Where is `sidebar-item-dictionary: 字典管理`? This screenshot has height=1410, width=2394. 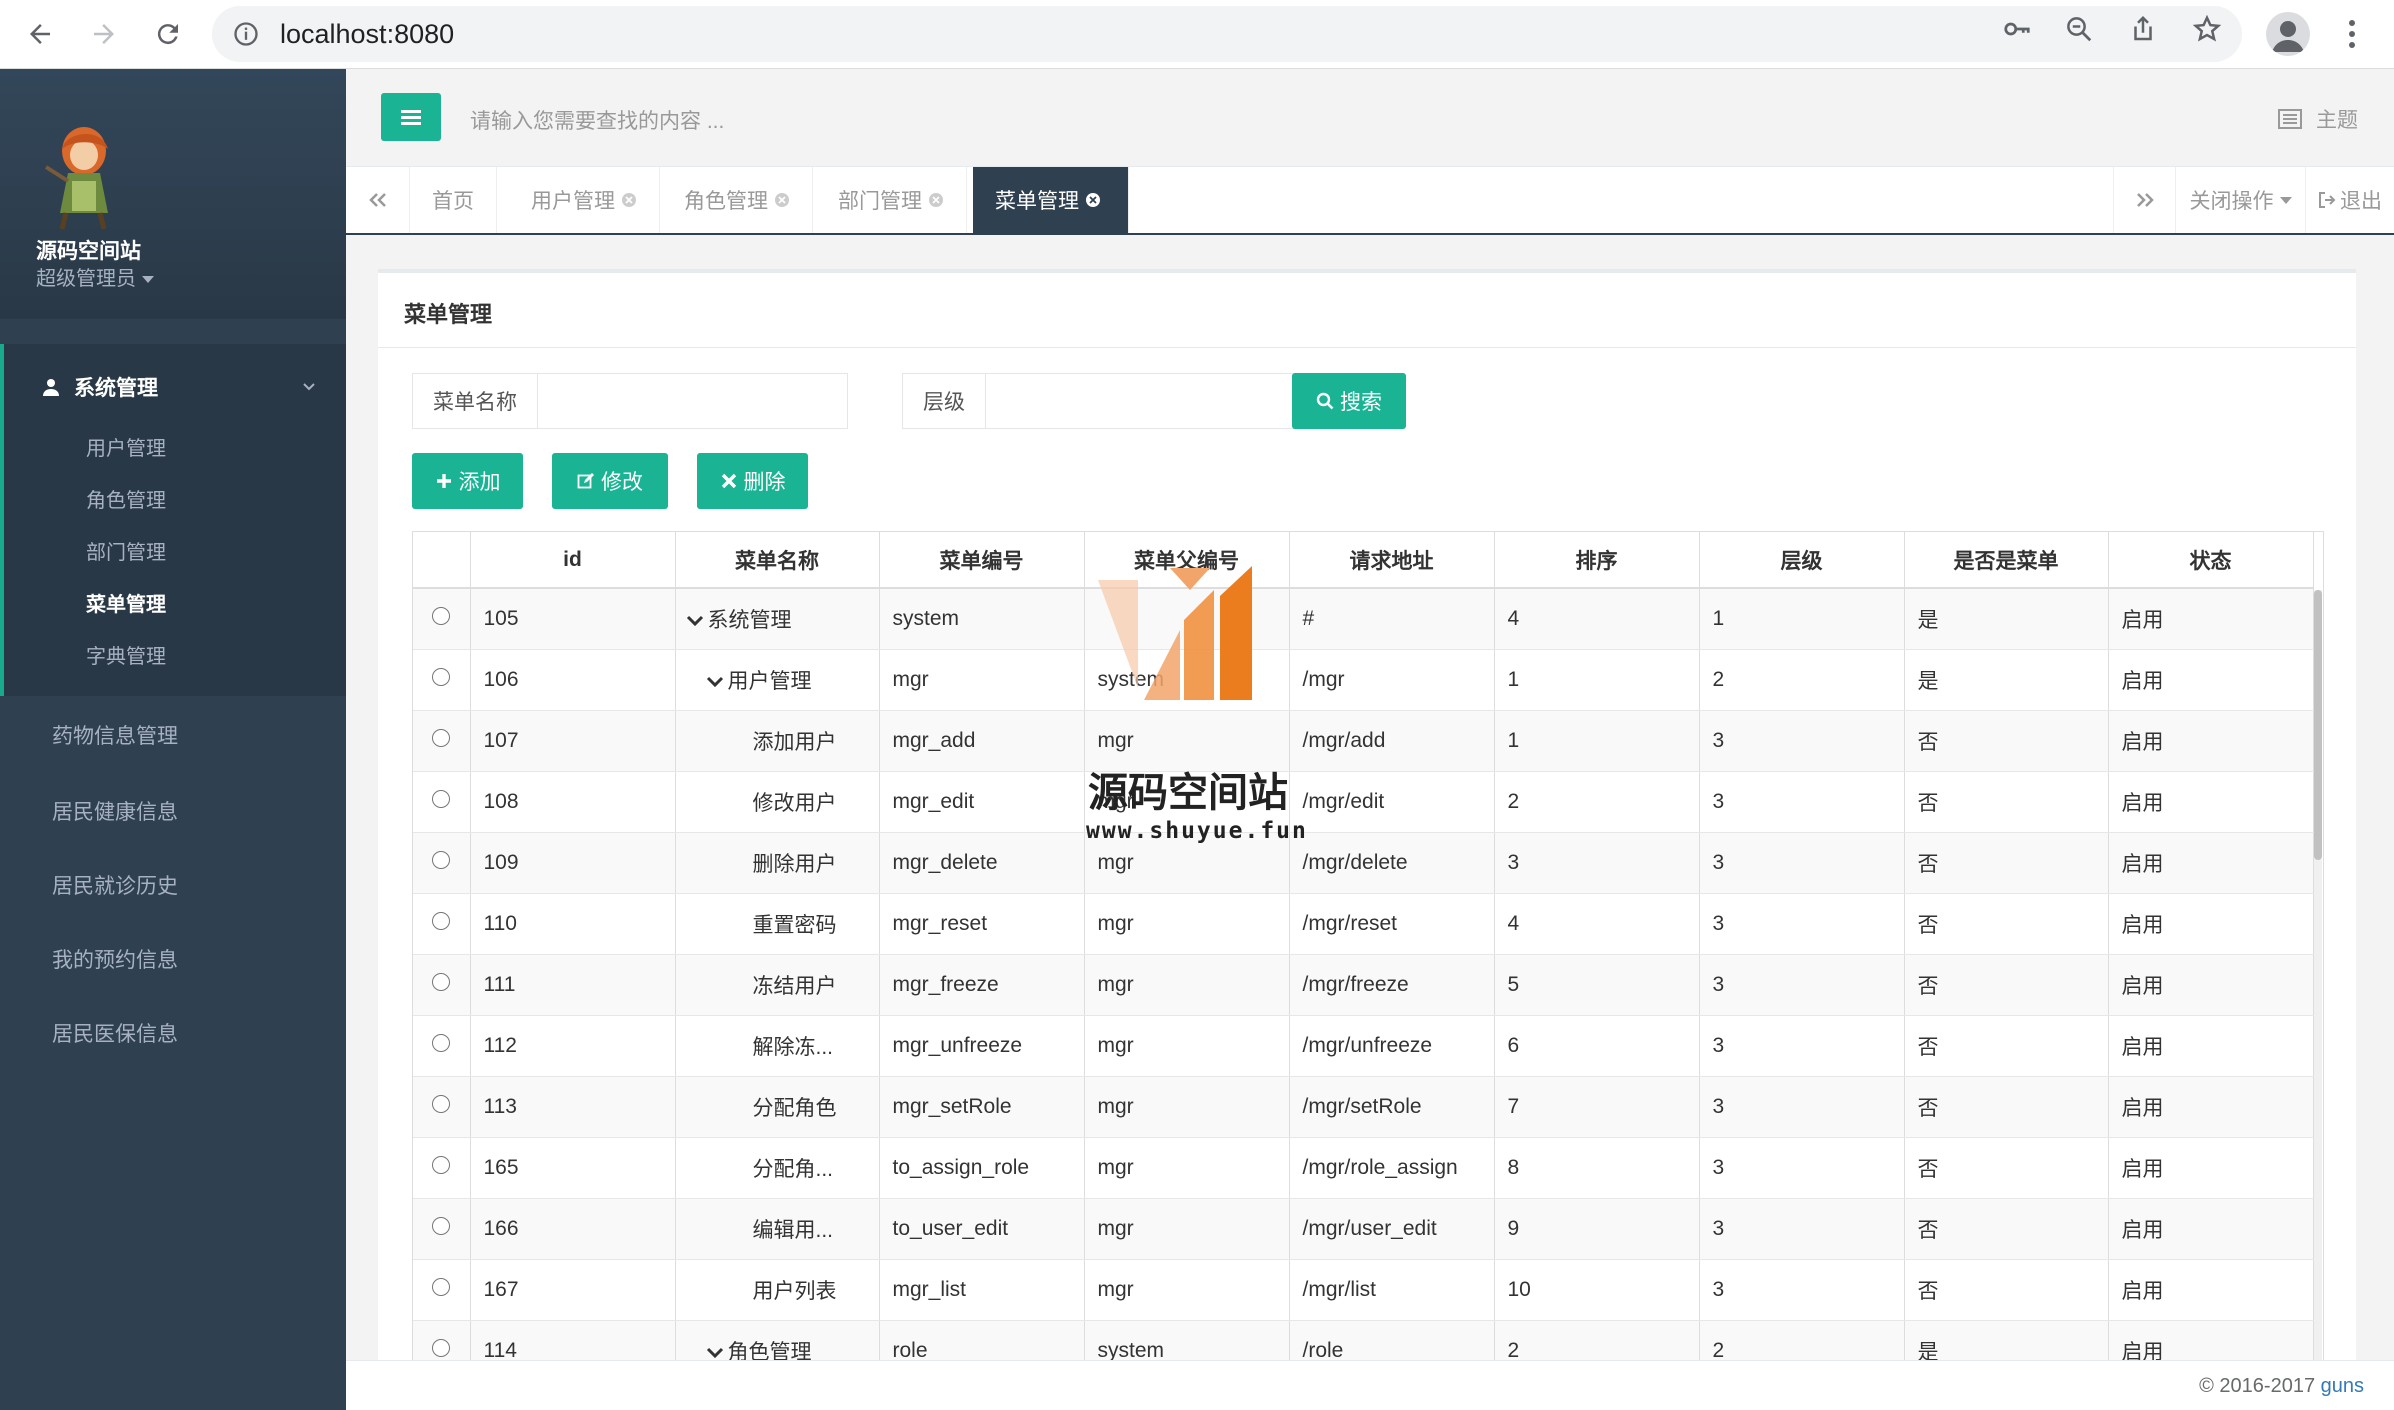 sidebar-item-dictionary: 字典管理 is located at coordinates (126, 654).